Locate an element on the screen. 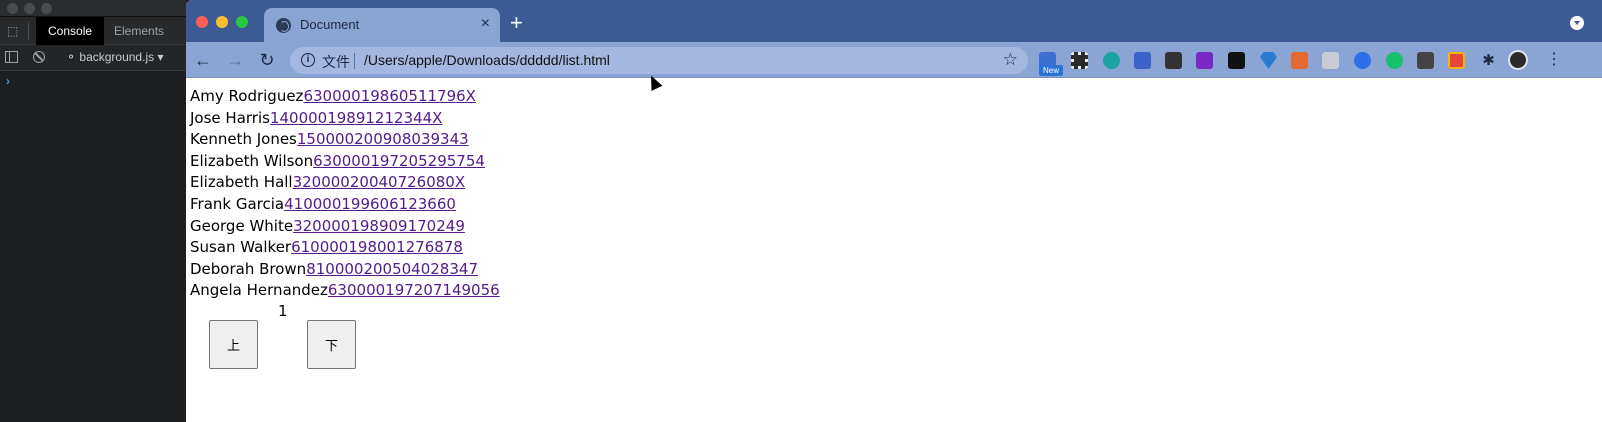 This screenshot has width=1602, height=422. person-name: Elizabeth Wilson is located at coordinates (252, 160).